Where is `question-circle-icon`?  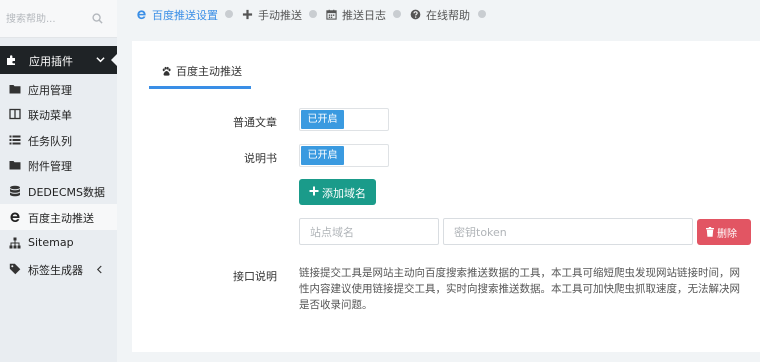 question-circle-icon is located at coordinates (415, 14).